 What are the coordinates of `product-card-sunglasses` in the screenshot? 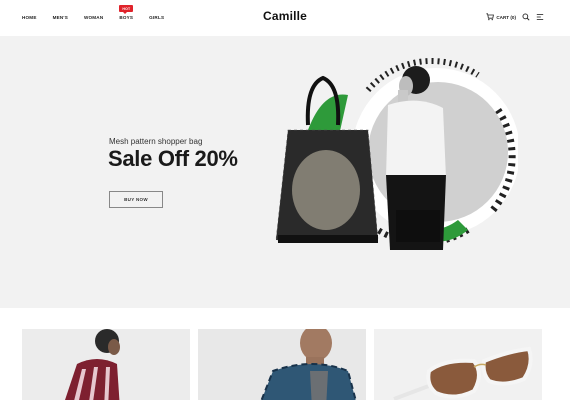 It's located at (458, 364).